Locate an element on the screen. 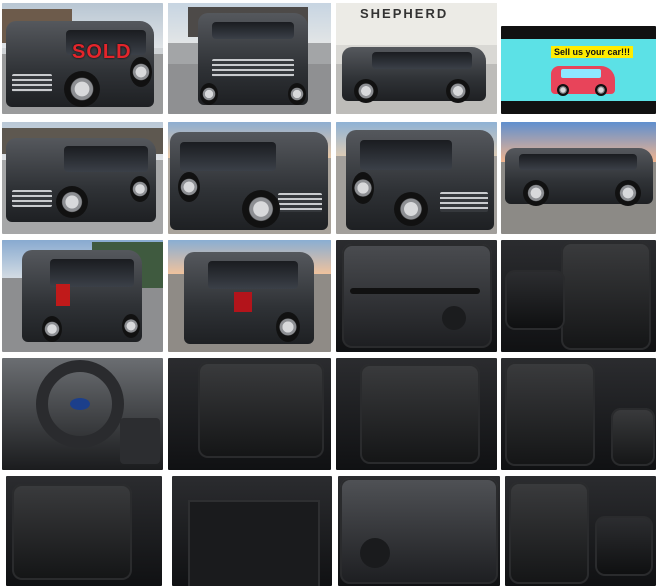  dealer-sign: SHEPHERD is located at coordinates (404, 13).